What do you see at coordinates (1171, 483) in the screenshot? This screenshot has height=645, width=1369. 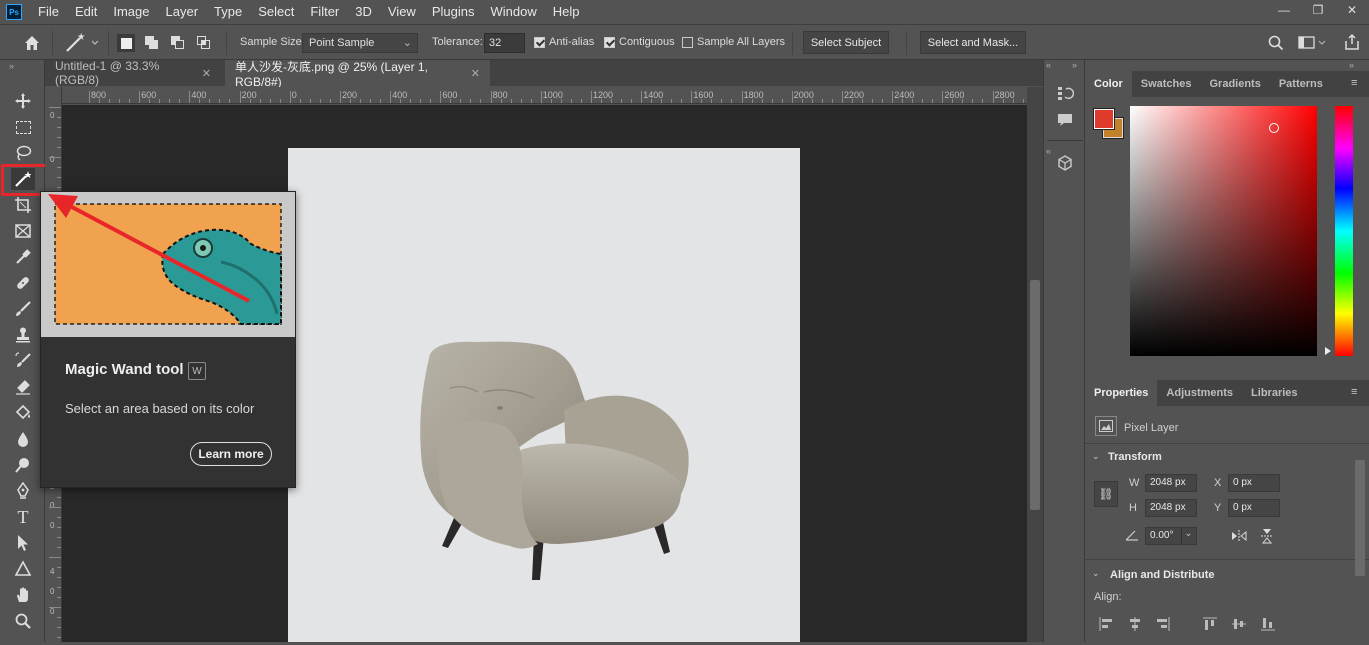 I see `width-field: 2048 px` at bounding box center [1171, 483].